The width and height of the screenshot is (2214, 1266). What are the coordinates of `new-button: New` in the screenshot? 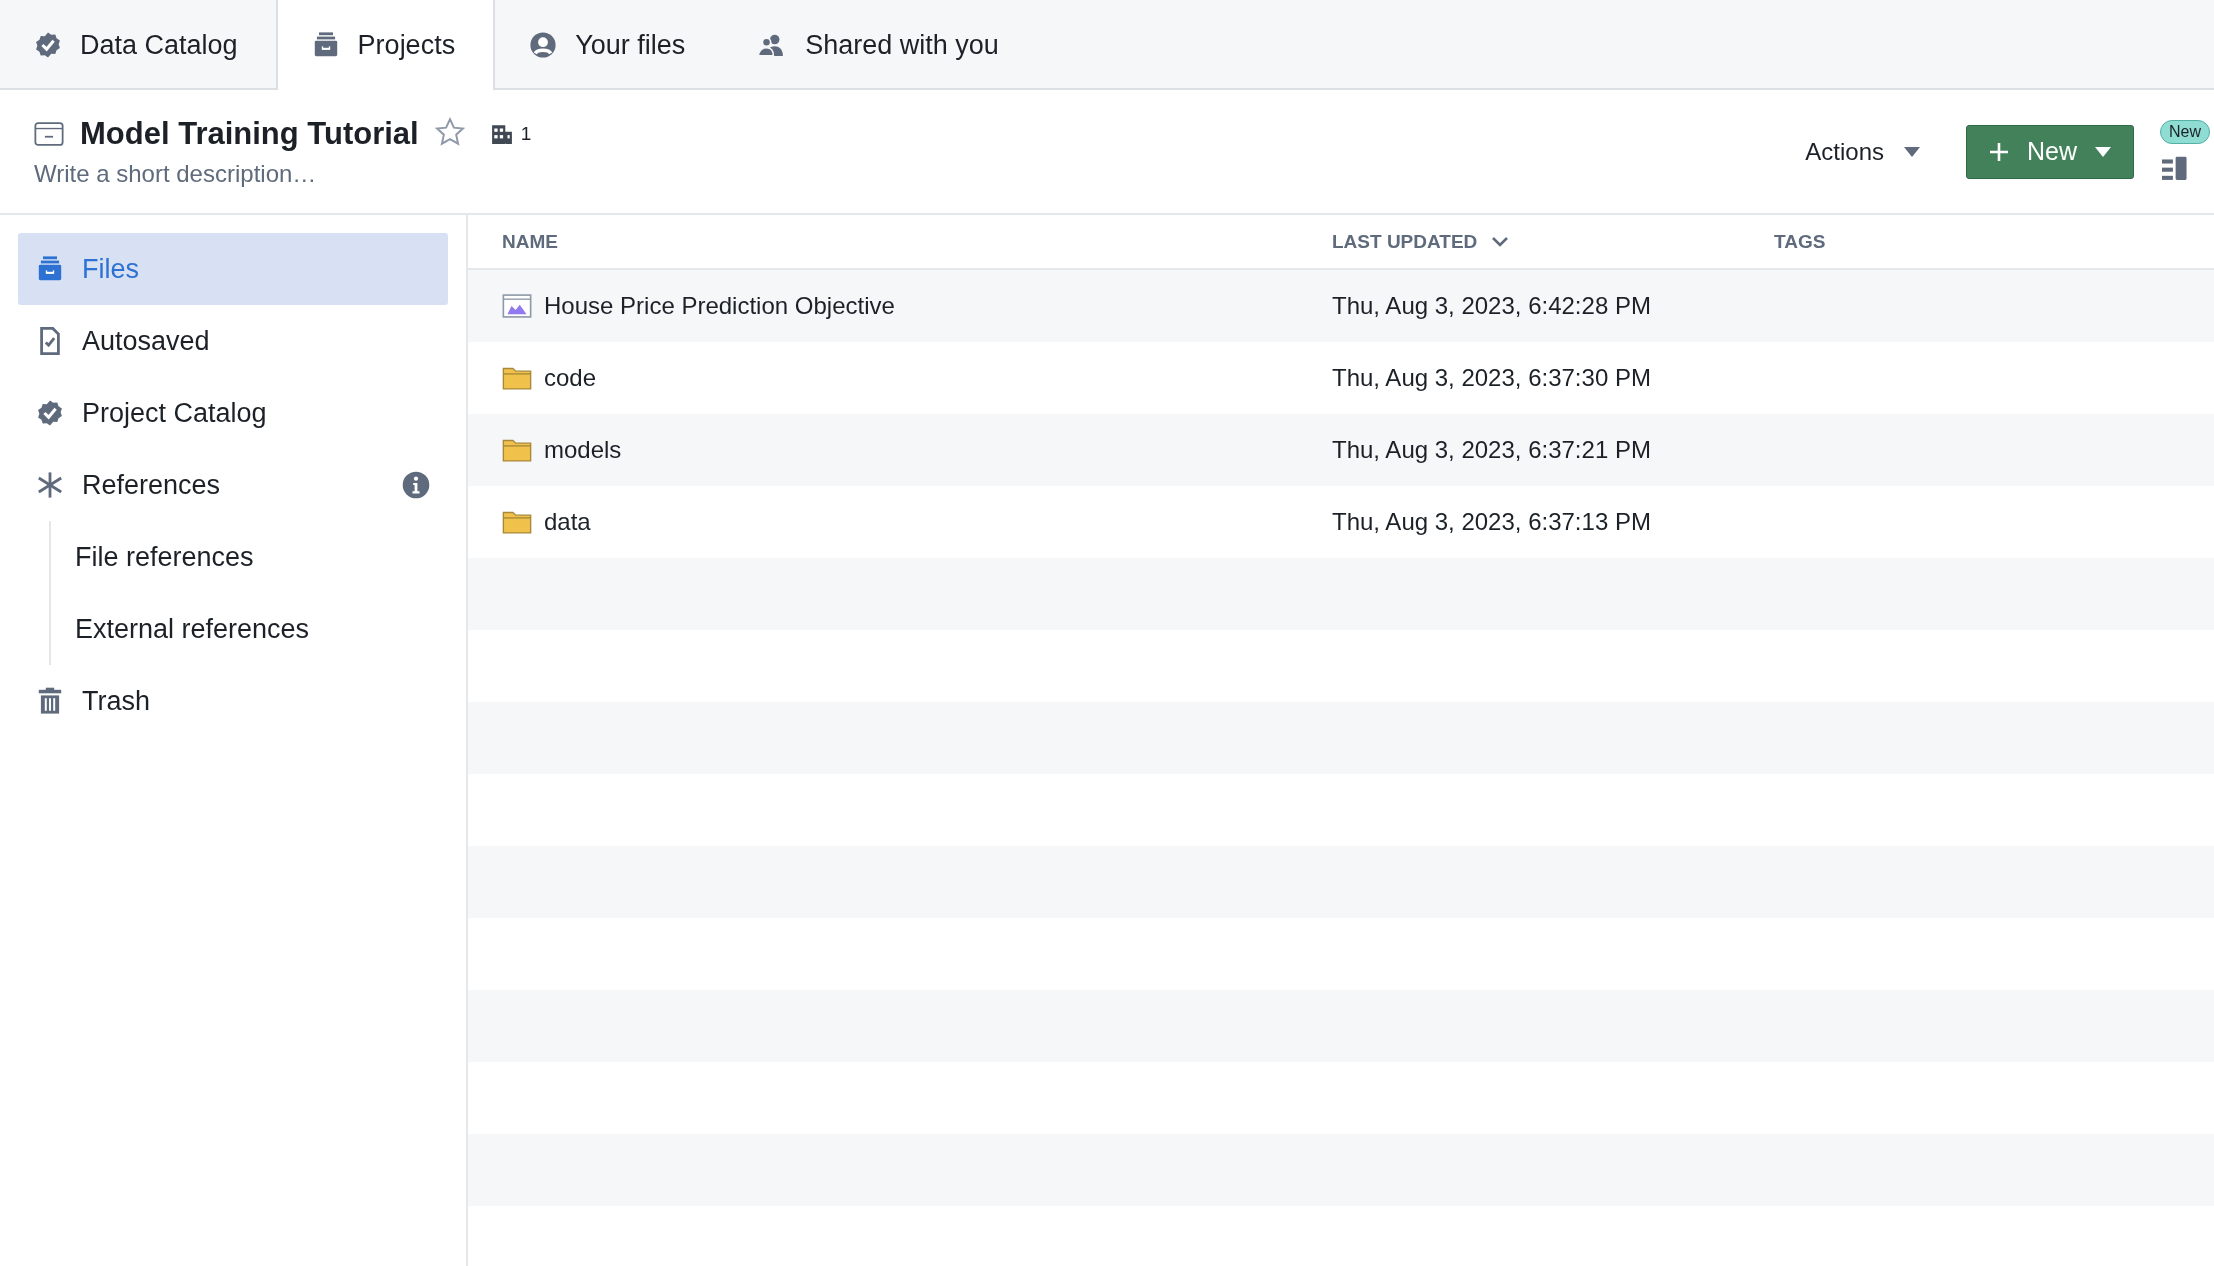 It's located at (2050, 151).